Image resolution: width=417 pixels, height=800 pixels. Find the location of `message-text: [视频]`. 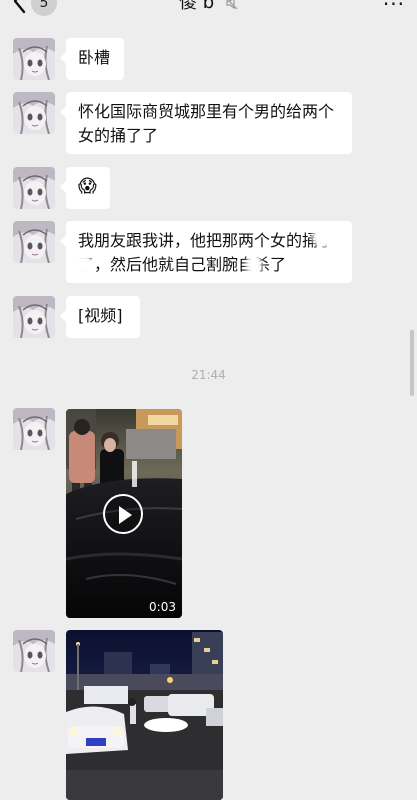

message-text: [视频] is located at coordinates (100, 315).